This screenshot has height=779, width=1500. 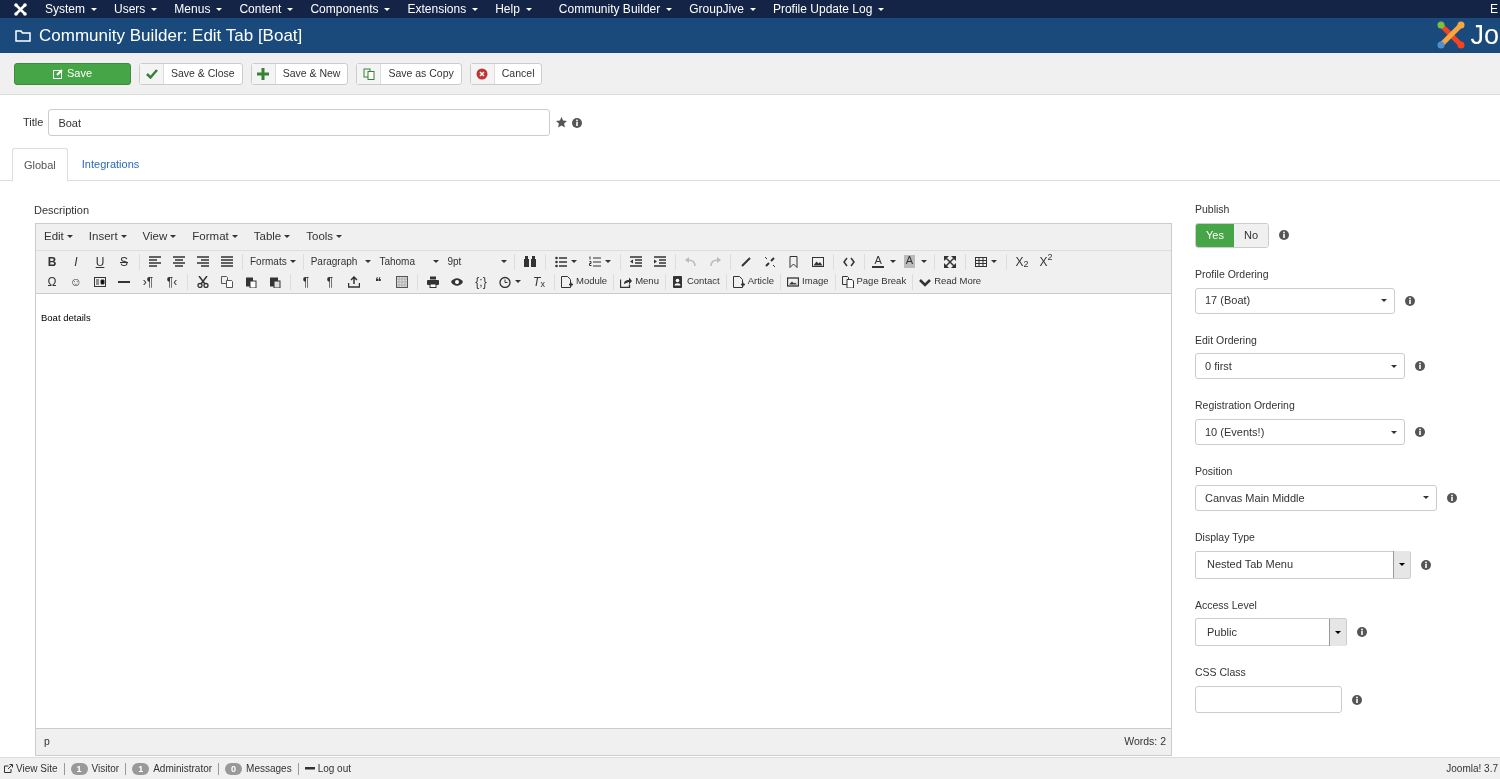 I want to click on editor-menu: Insert, so click(x=107, y=236).